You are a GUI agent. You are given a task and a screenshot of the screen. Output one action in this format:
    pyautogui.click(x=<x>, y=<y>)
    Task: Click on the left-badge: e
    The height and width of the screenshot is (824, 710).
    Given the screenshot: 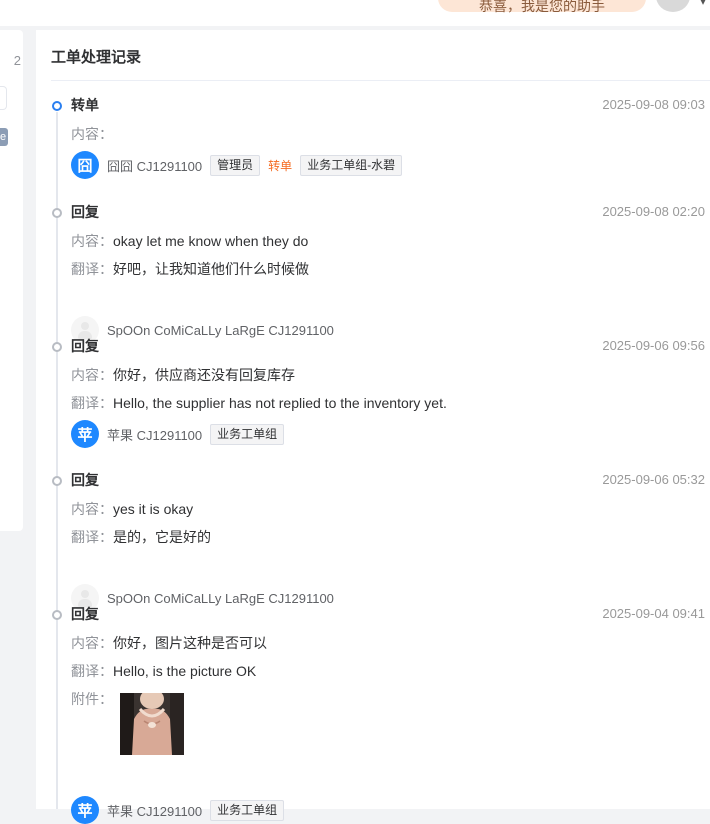 What is the action you would take?
    pyautogui.click(x=4, y=137)
    